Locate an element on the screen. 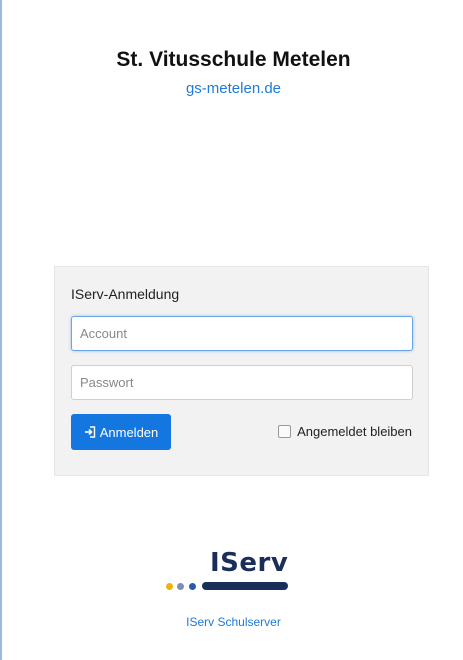 The image size is (463, 660). logo-dot-grey is located at coordinates (180, 586).